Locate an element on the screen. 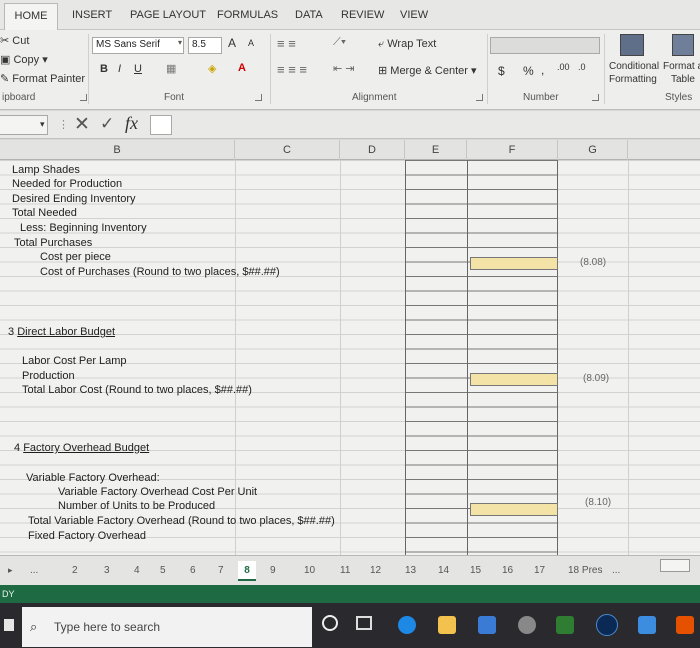 This screenshot has width=700, height=648. italic-button: I is located at coordinates (119, 69).